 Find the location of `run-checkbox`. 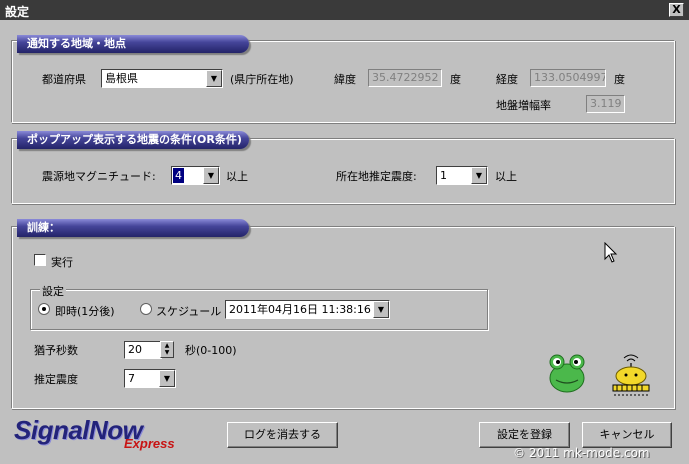

run-checkbox is located at coordinates (40, 260).